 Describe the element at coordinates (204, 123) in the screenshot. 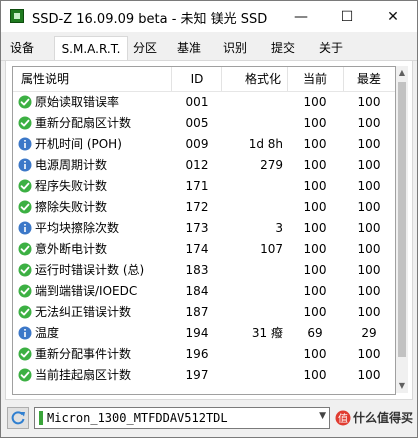

I see `table-row: 重新分配扇区计数 005 100 100` at that location.